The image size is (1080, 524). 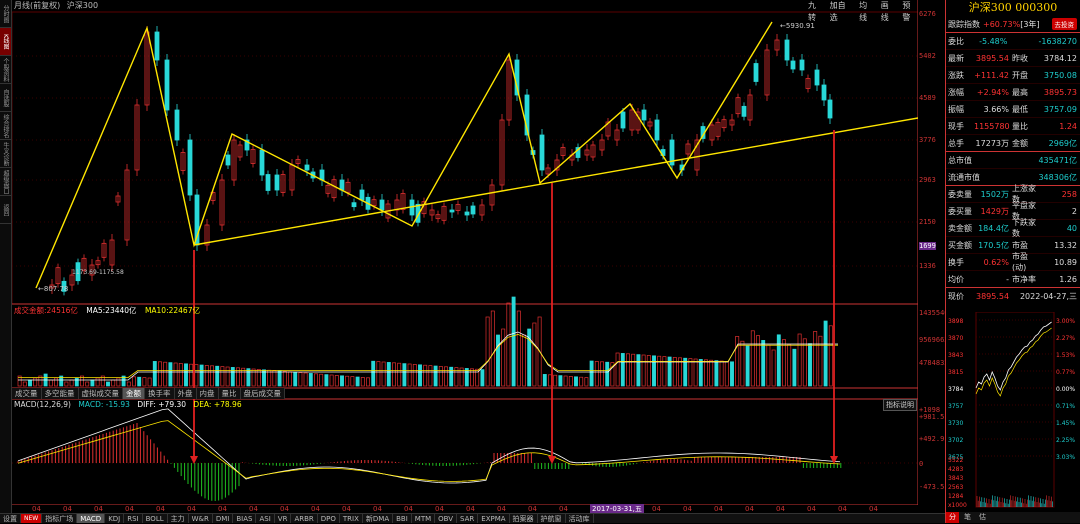 I want to click on quote-bottom-tab: 估, so click(x=982, y=517).